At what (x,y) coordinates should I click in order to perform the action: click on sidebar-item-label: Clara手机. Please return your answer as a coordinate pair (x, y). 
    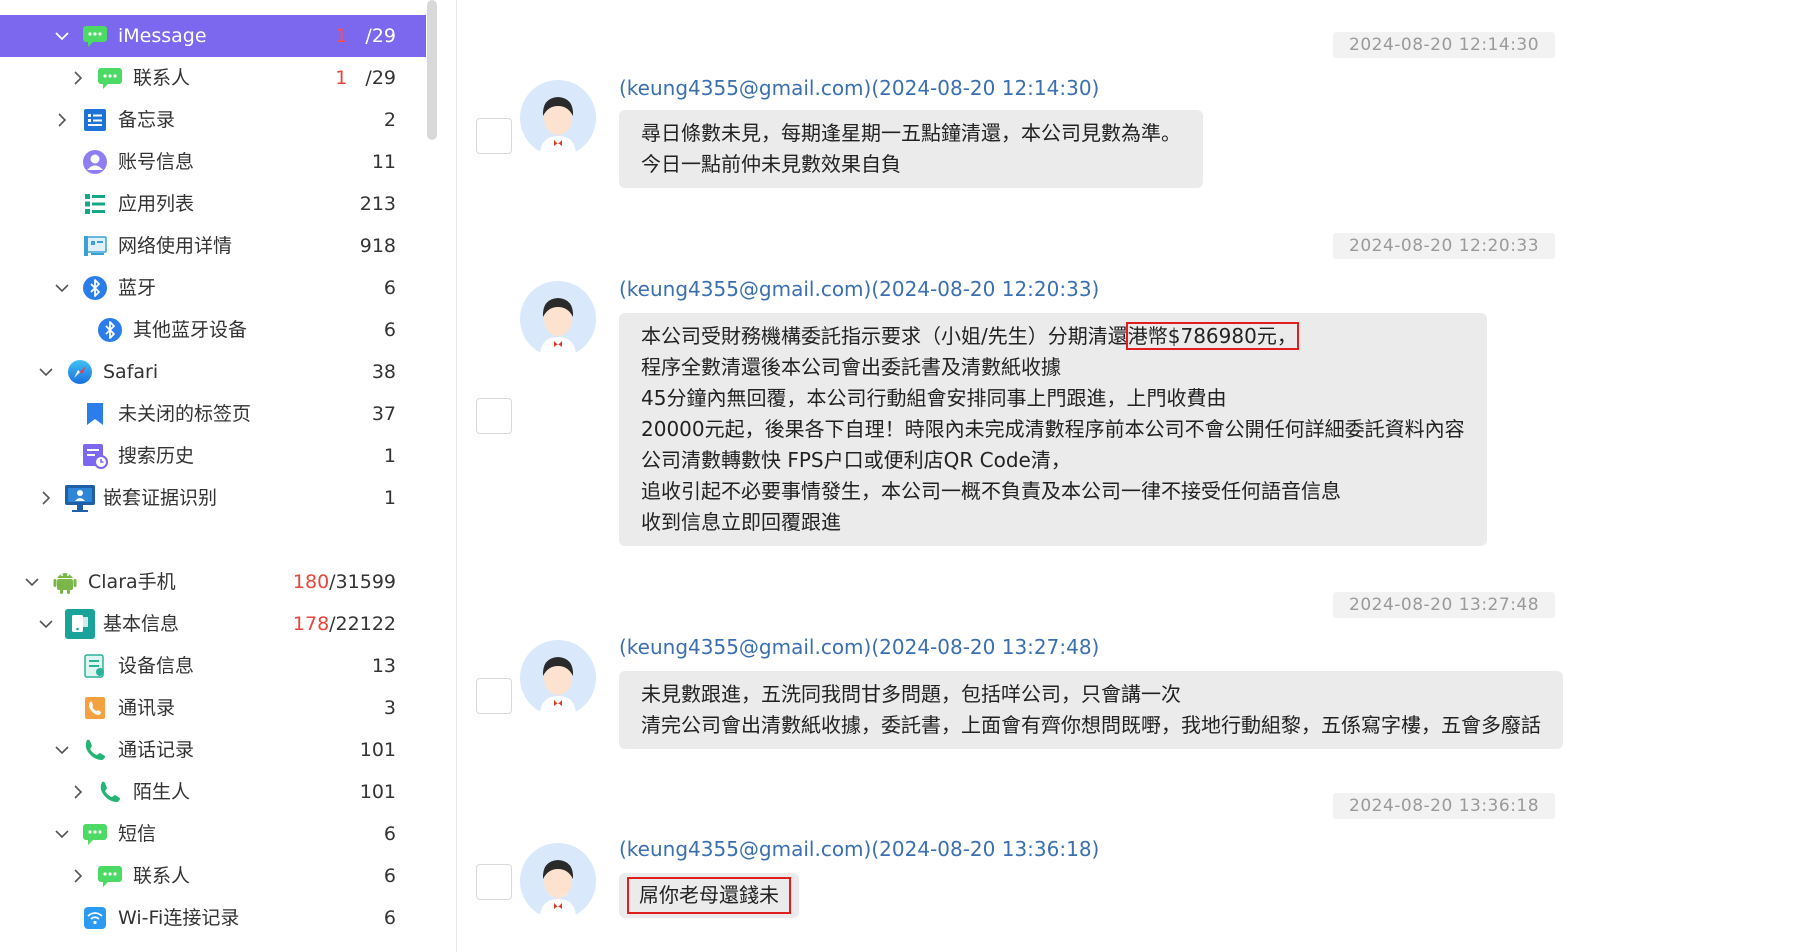
    Looking at the image, I should click on (132, 582).